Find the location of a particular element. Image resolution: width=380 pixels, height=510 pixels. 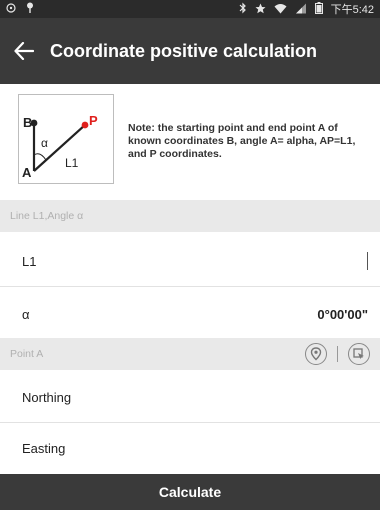

status-right: 下午5:42 is located at coordinates (306, 10).